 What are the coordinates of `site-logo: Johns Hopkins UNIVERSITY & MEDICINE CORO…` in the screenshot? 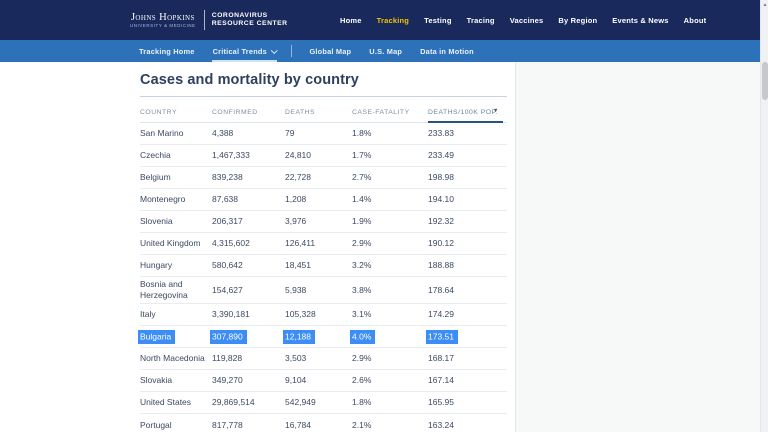 It's located at (209, 20).